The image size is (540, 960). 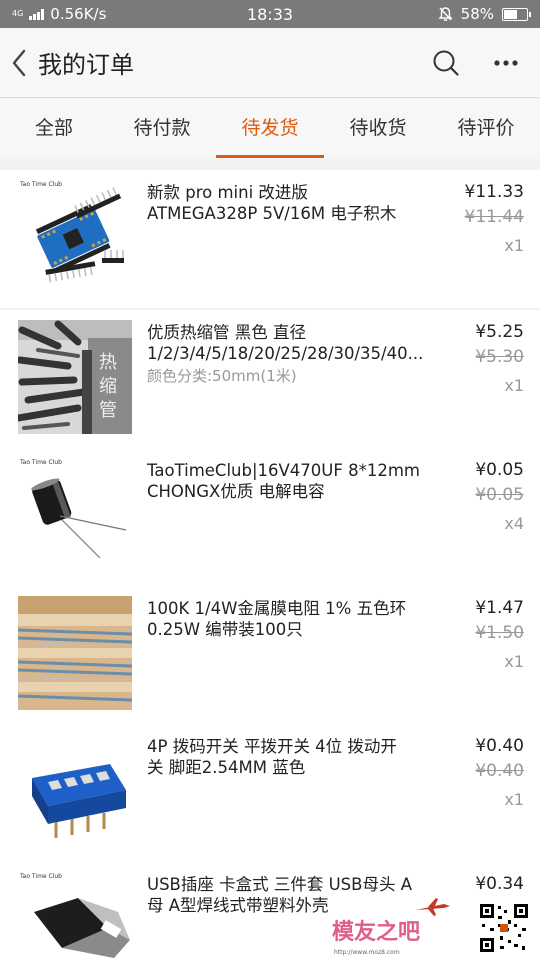 What do you see at coordinates (82, 928) in the screenshot?
I see `usb-socket-image` at bounding box center [82, 928].